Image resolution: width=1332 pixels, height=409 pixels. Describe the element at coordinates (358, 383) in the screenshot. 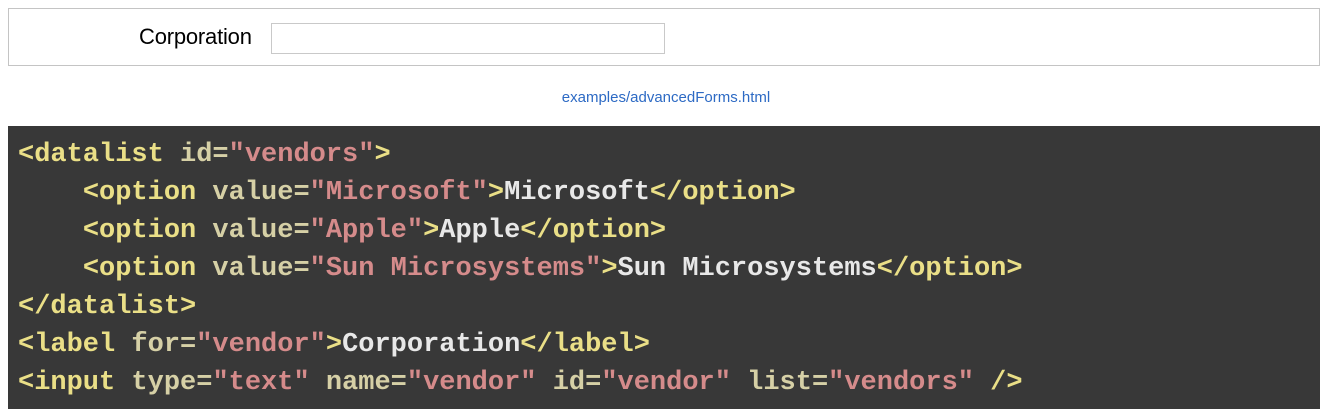

I see `code-attribute-token: name=` at that location.